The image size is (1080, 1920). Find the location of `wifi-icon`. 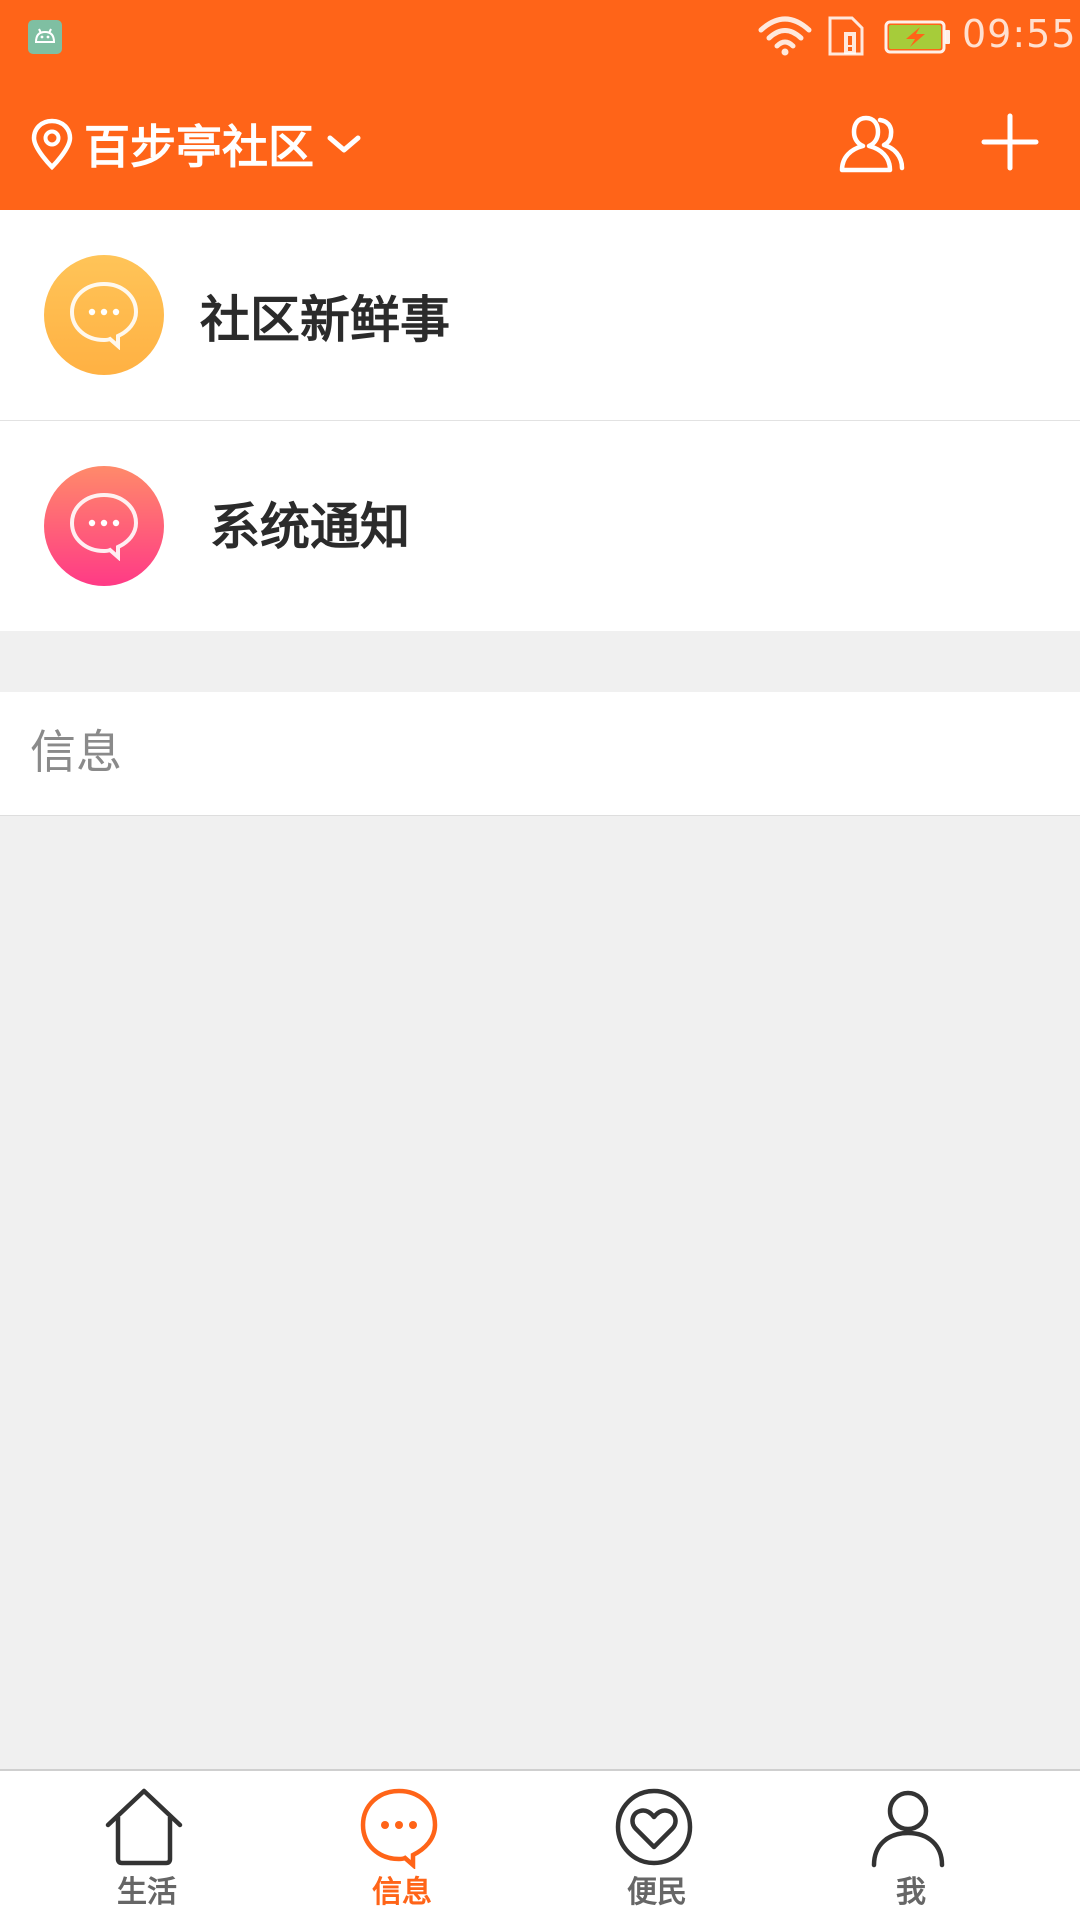

wifi-icon is located at coordinates (785, 36).